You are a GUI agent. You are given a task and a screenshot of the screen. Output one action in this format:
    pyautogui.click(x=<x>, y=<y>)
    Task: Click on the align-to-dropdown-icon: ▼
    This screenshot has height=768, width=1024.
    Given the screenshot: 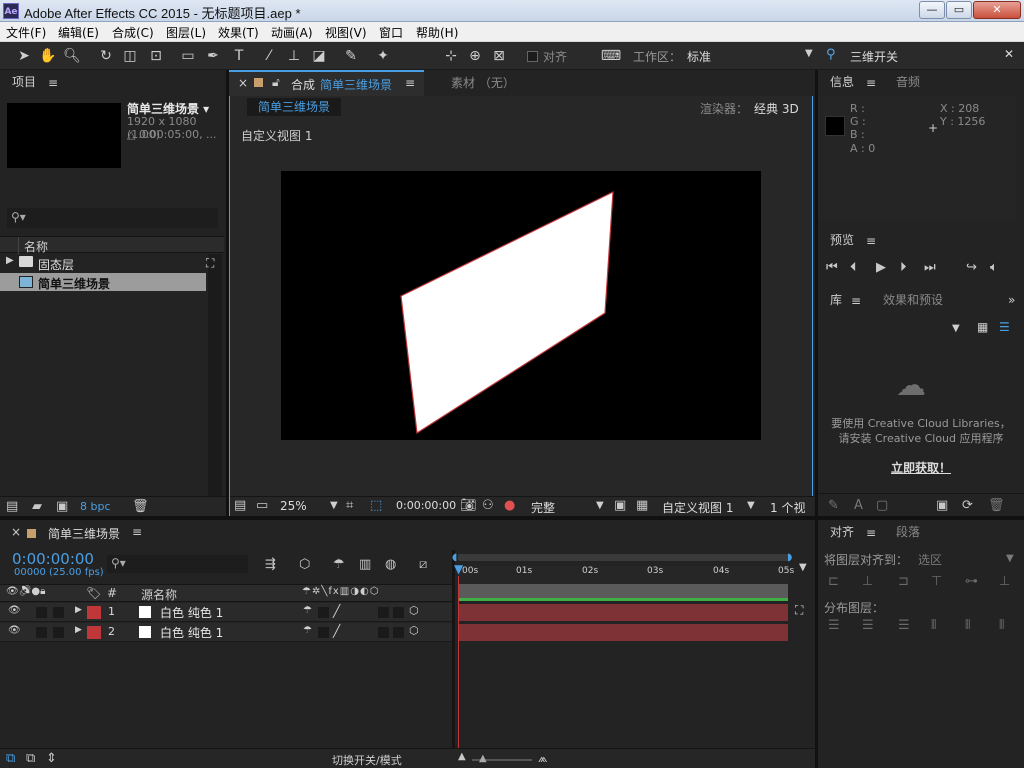 What is the action you would take?
    pyautogui.click(x=1010, y=558)
    